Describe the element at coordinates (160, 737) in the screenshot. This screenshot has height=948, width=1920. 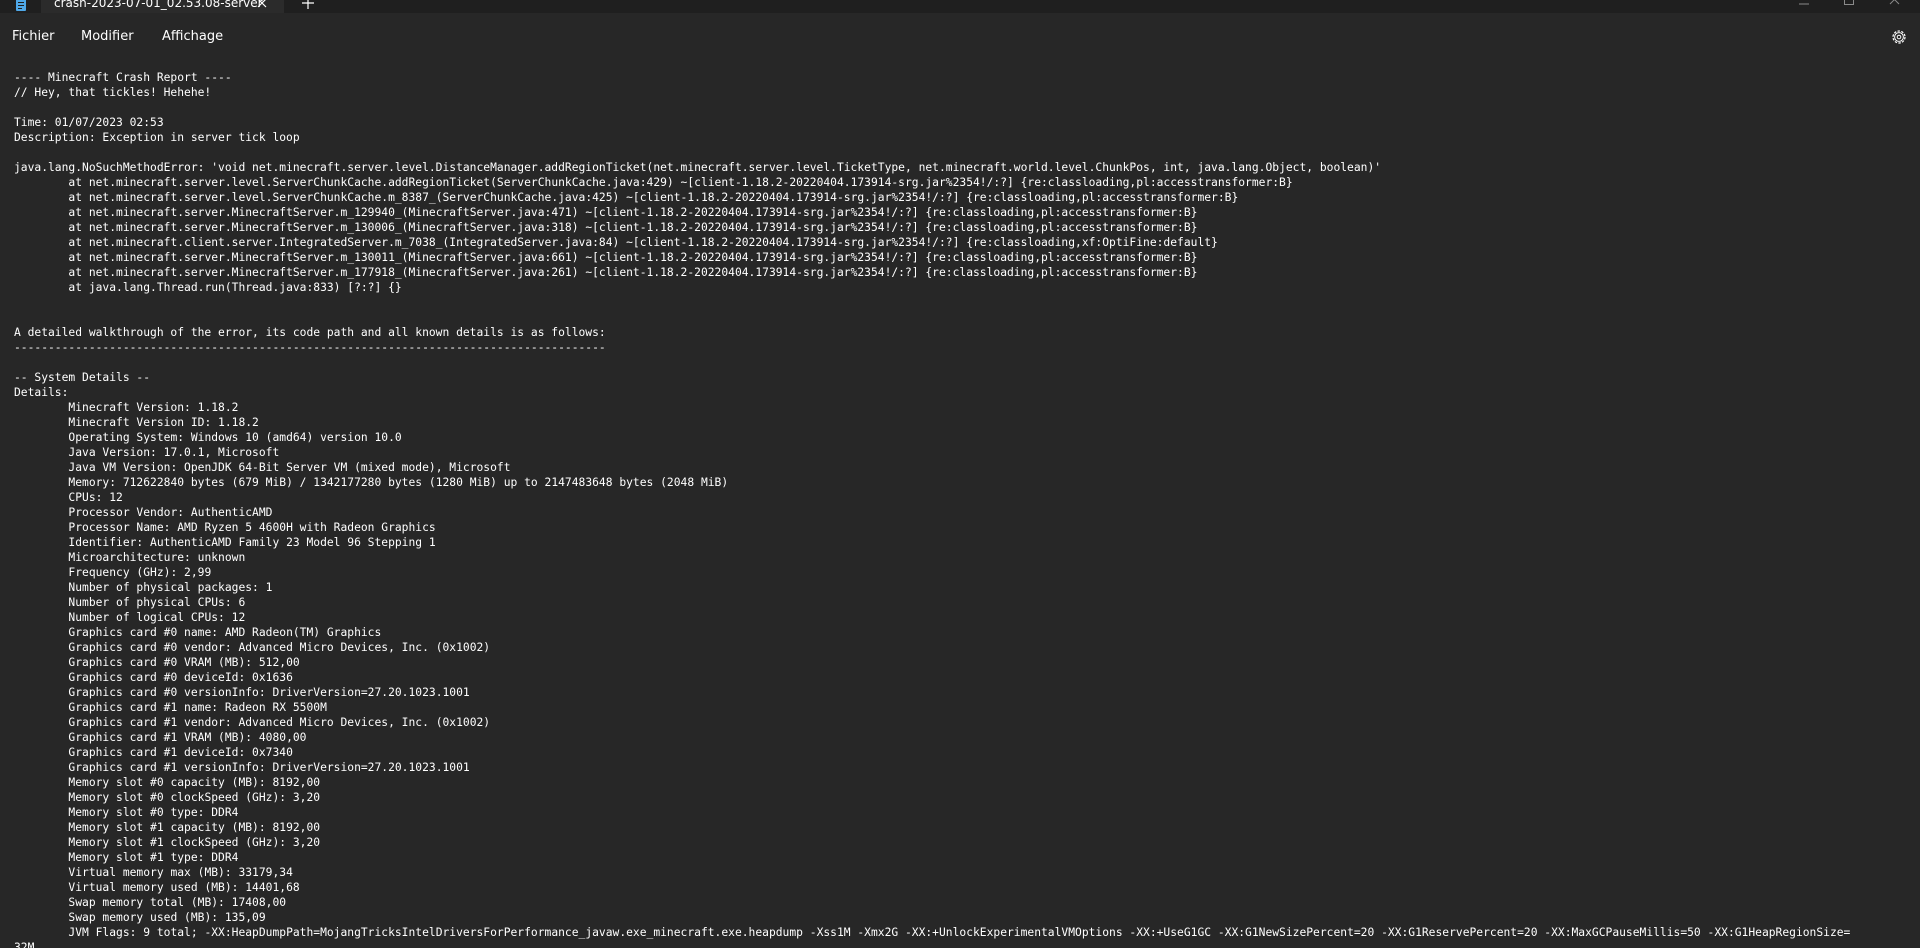
I see `text-line: Graphics card #1 VRAM (MB): 4080,00` at that location.